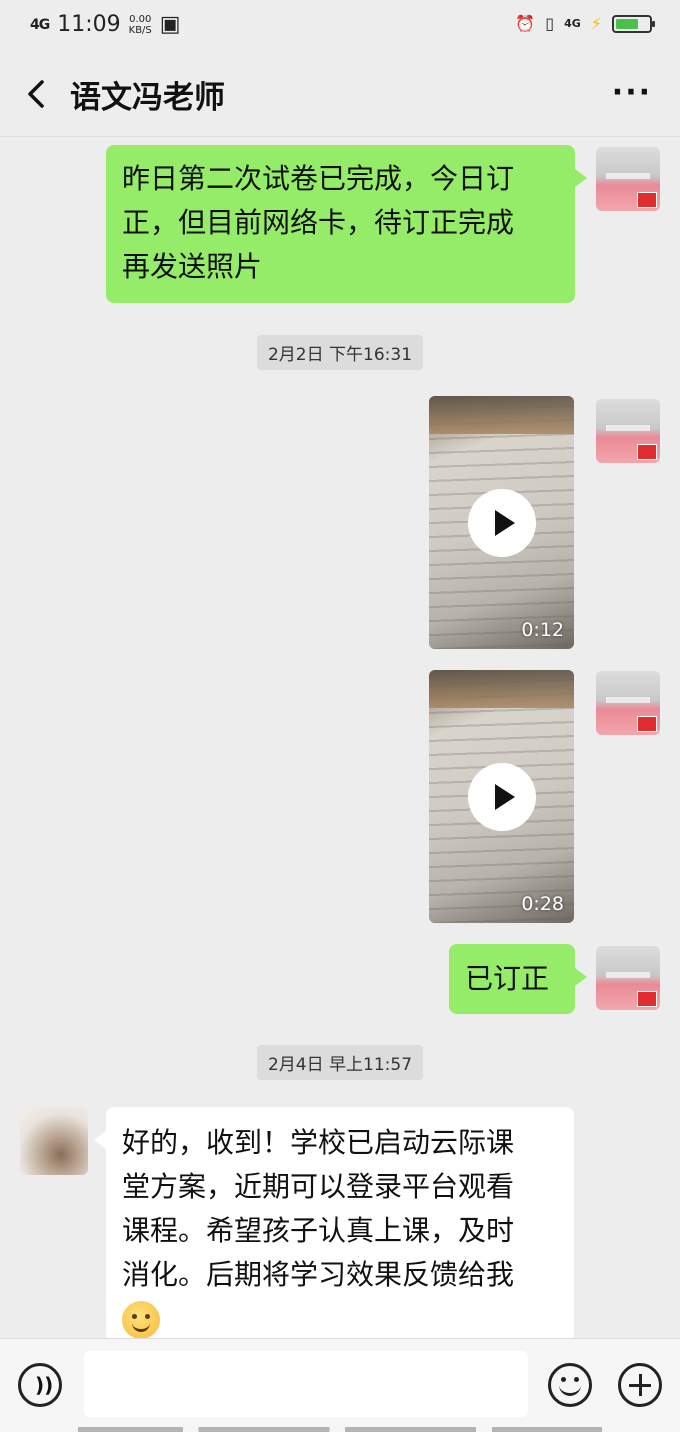 The height and width of the screenshot is (1432, 680). Describe the element at coordinates (340, 352) in the screenshot. I see `message-timestamp: 2月2日 下午16:31` at that location.